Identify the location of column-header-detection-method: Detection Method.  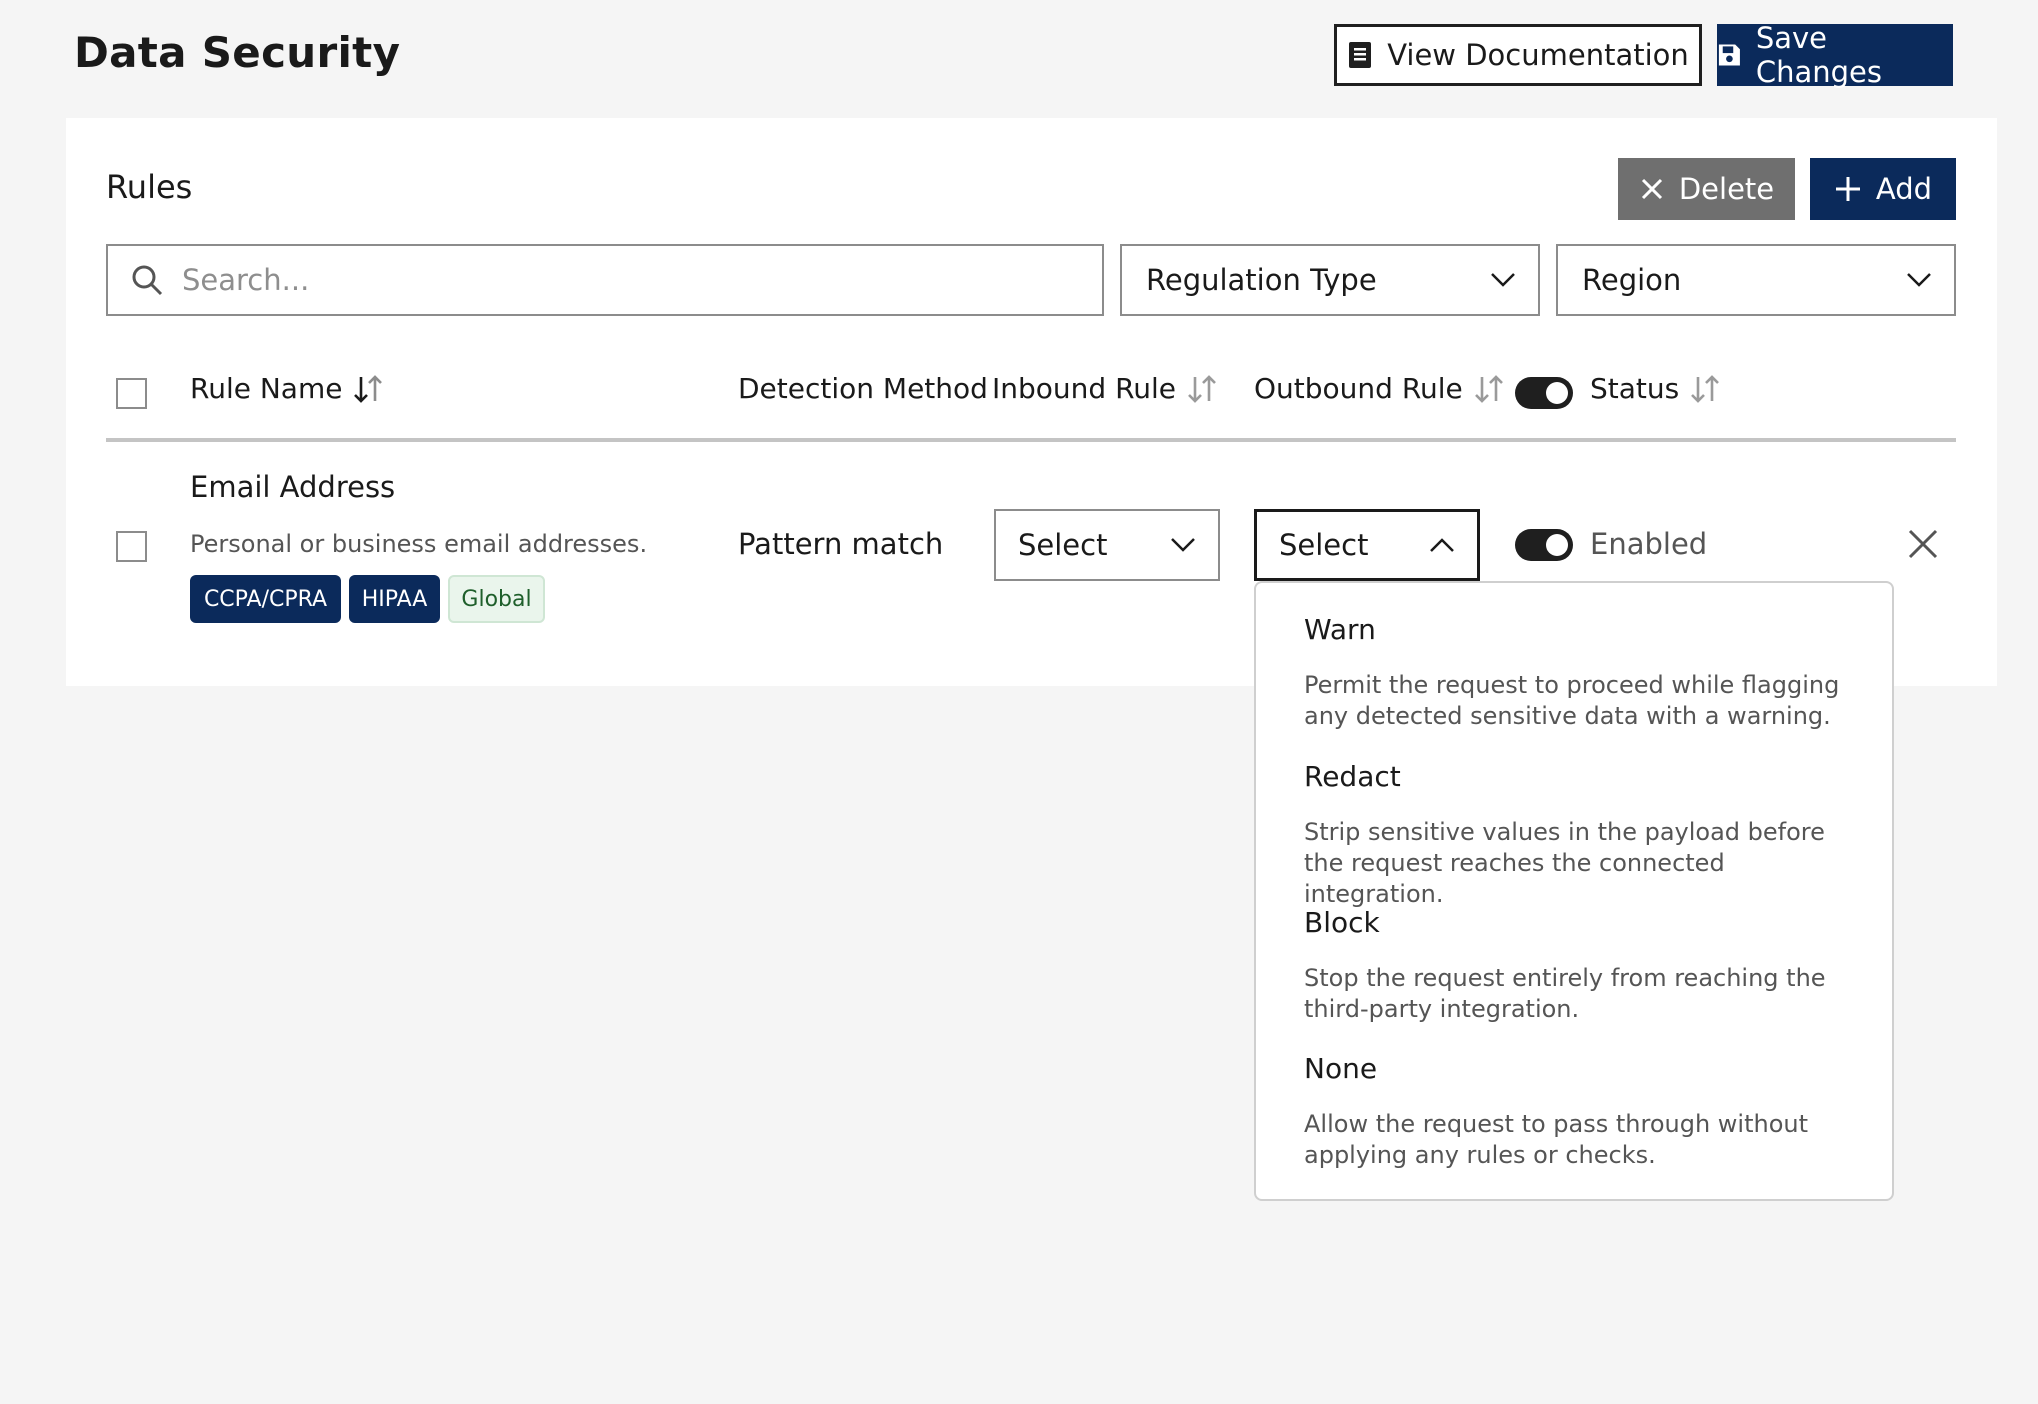
(863, 388).